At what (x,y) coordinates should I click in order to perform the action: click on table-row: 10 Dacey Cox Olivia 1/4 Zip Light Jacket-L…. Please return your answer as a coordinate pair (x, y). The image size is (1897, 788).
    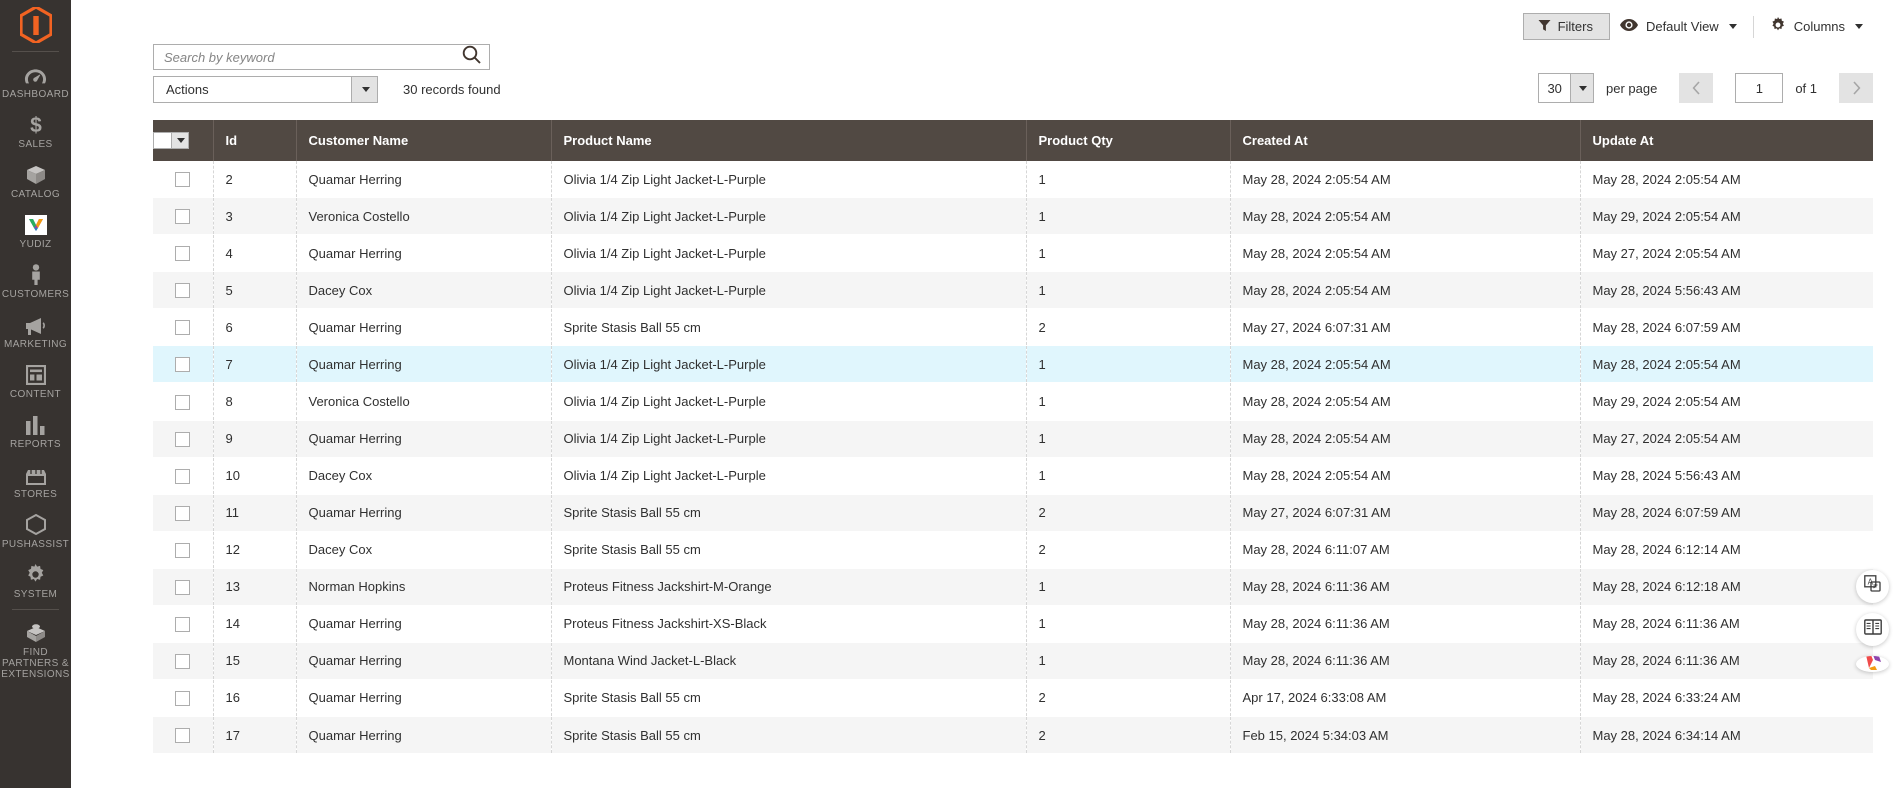
    Looking at the image, I should click on (1013, 476).